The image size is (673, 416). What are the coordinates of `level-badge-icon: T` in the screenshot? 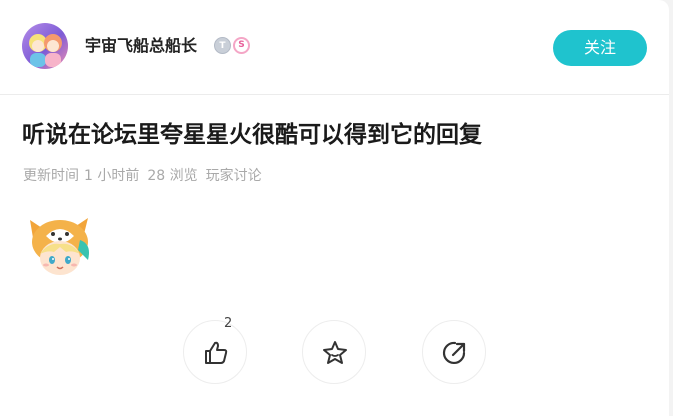 It's located at (222, 45).